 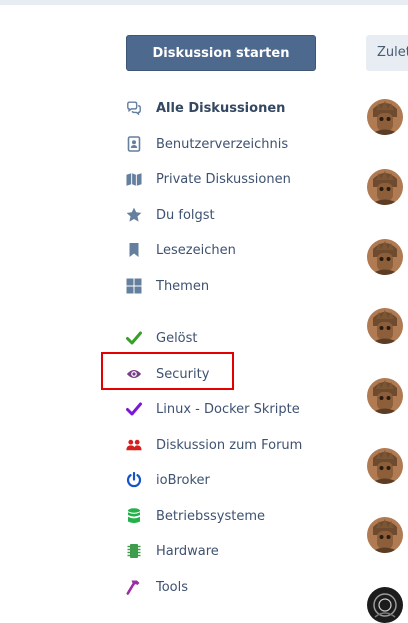 I want to click on nav-item-tags: Themen, so click(x=167, y=286).